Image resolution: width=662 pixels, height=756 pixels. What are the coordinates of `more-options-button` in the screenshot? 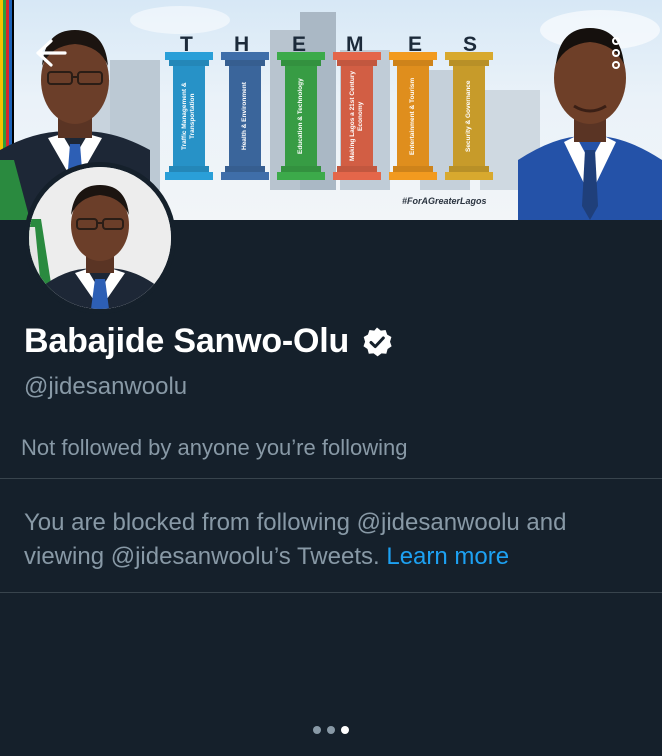 It's located at (616, 53).